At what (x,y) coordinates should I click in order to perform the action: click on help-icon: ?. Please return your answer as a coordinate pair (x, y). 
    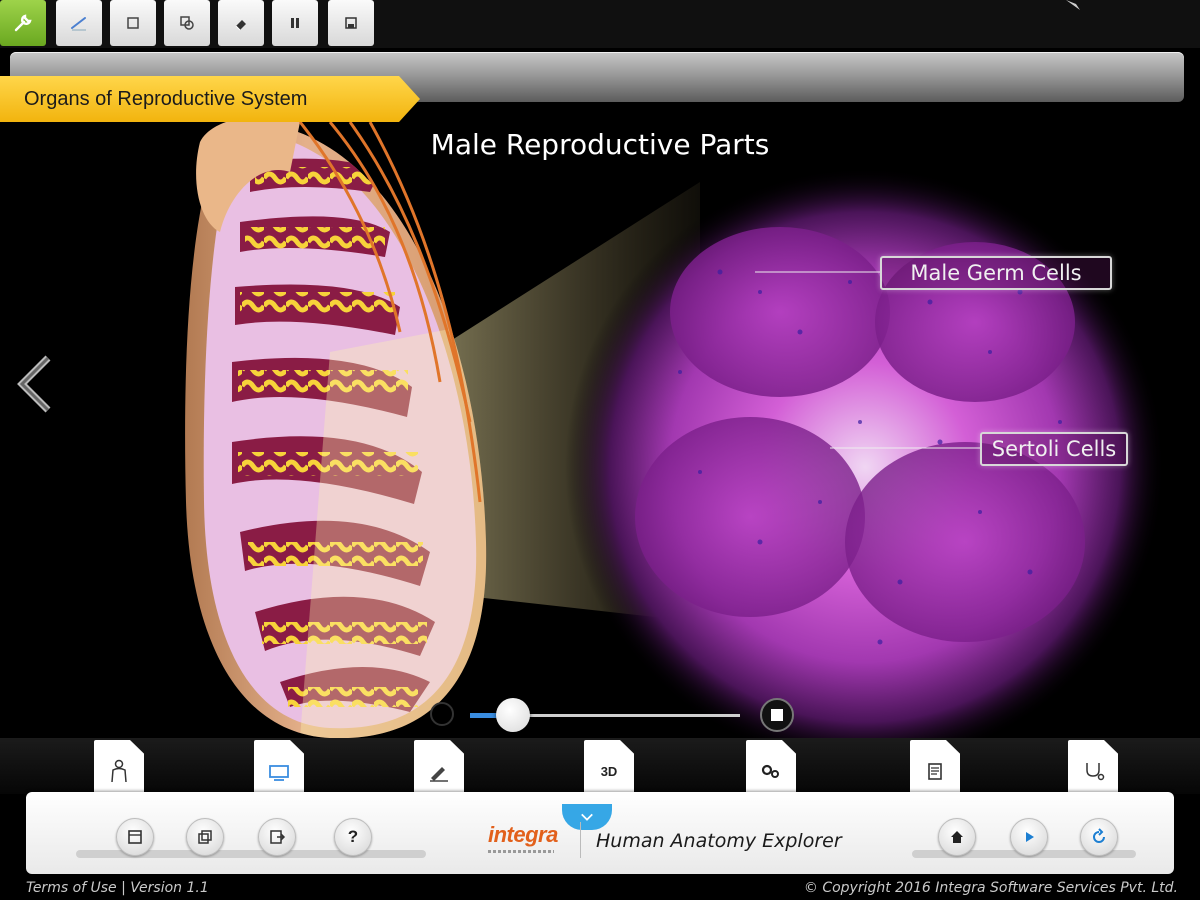
    Looking at the image, I should click on (353, 836).